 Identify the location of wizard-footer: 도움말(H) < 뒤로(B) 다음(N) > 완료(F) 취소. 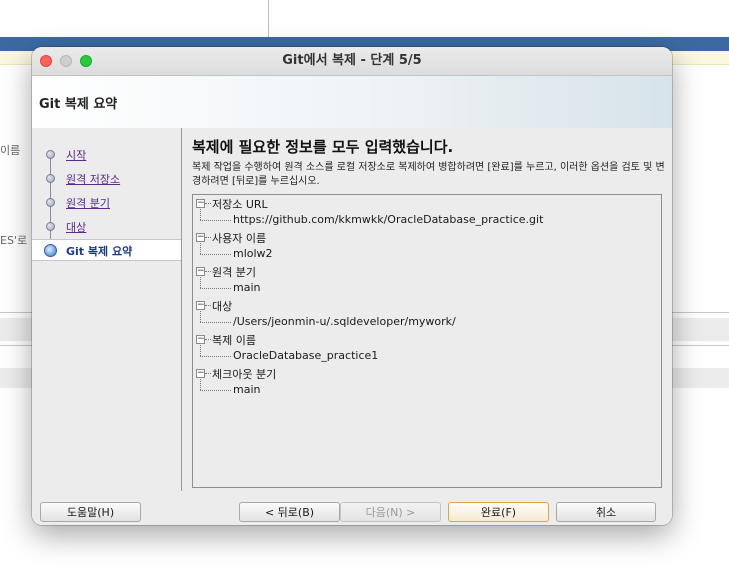
(352, 508).